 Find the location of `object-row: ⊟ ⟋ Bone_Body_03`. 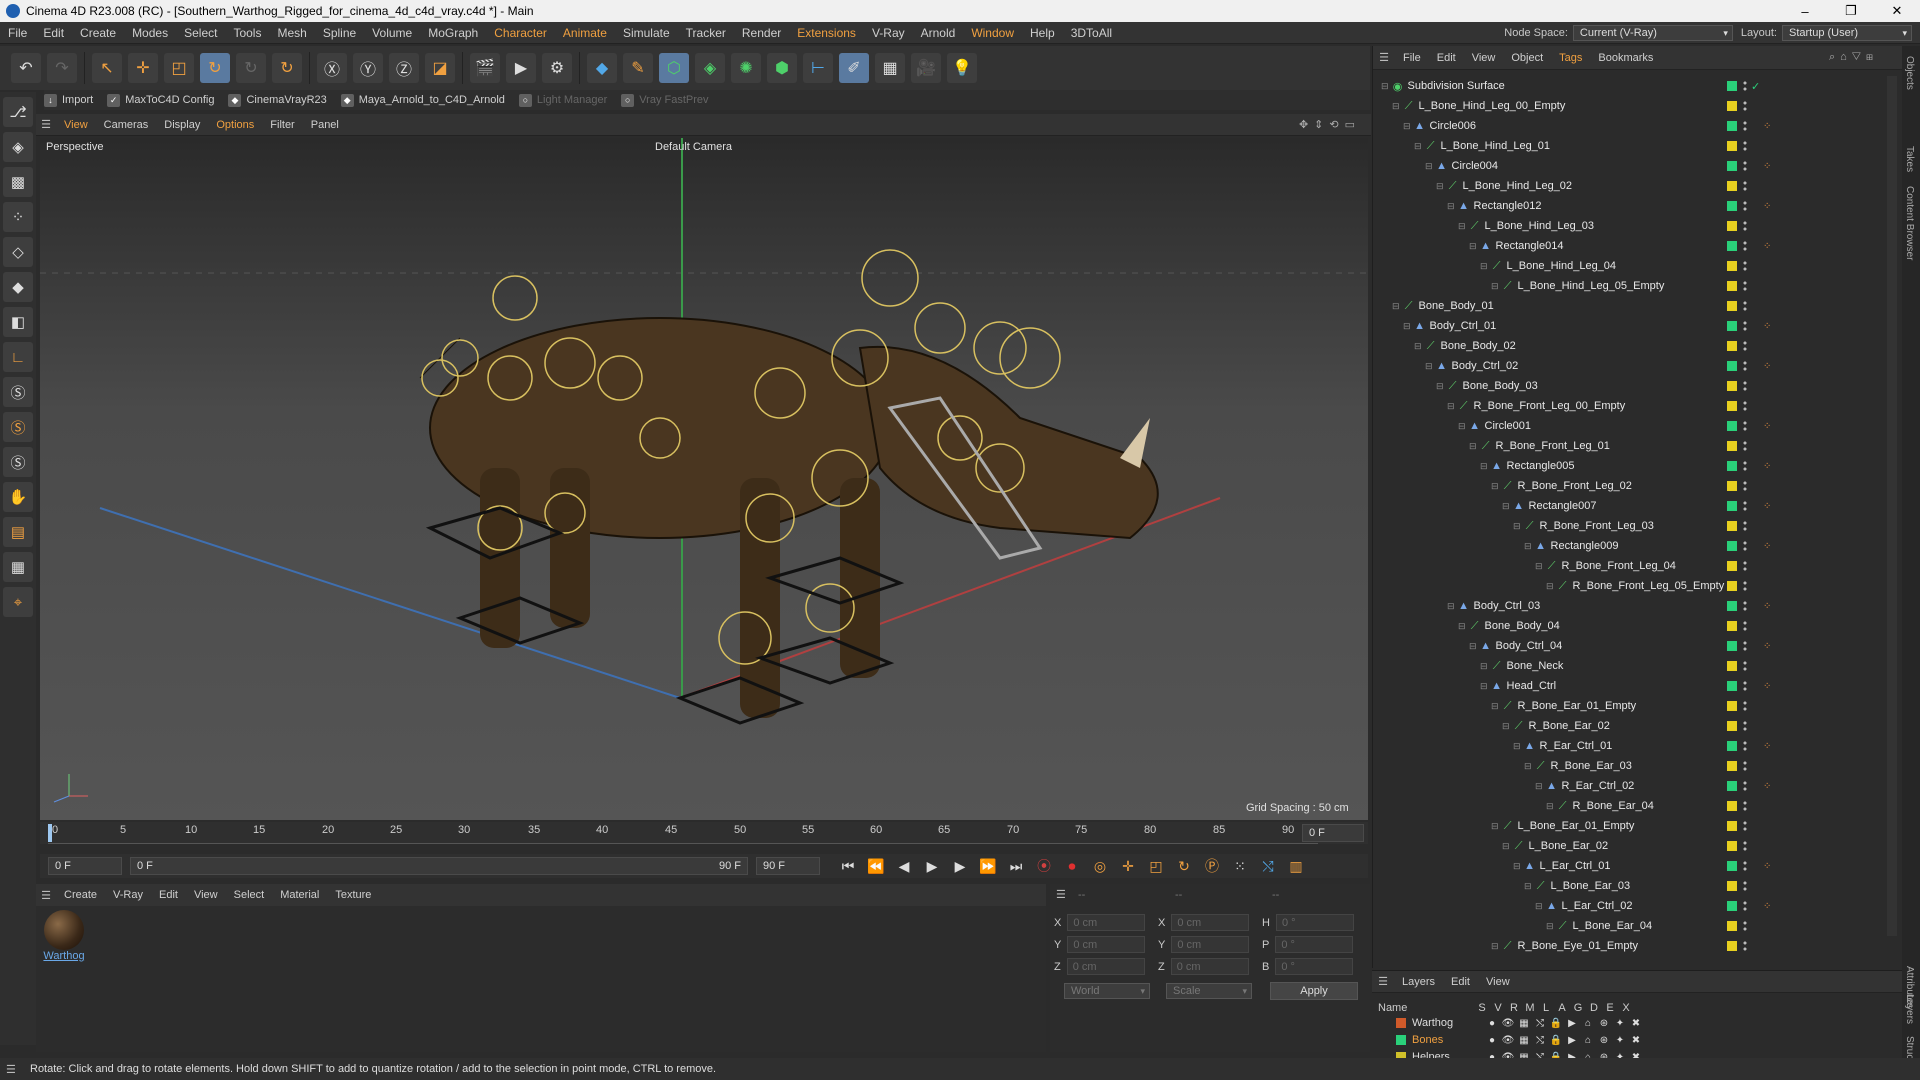

object-row: ⊟ ⟋ Bone_Body_03 is located at coordinates (1628, 386).